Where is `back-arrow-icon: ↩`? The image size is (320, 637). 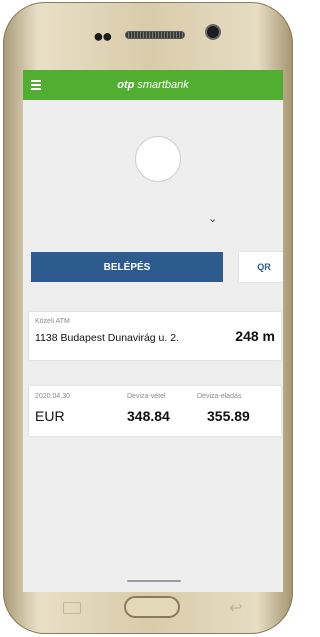 back-arrow-icon: ↩ is located at coordinates (235, 608).